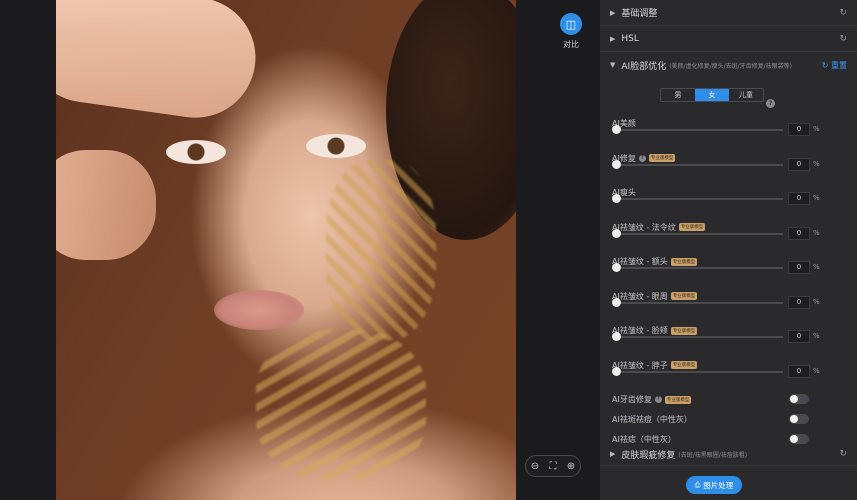 The image size is (857, 500). Describe the element at coordinates (728, 131) in the screenshot. I see `slider-row: AI美颜 0%` at that location.